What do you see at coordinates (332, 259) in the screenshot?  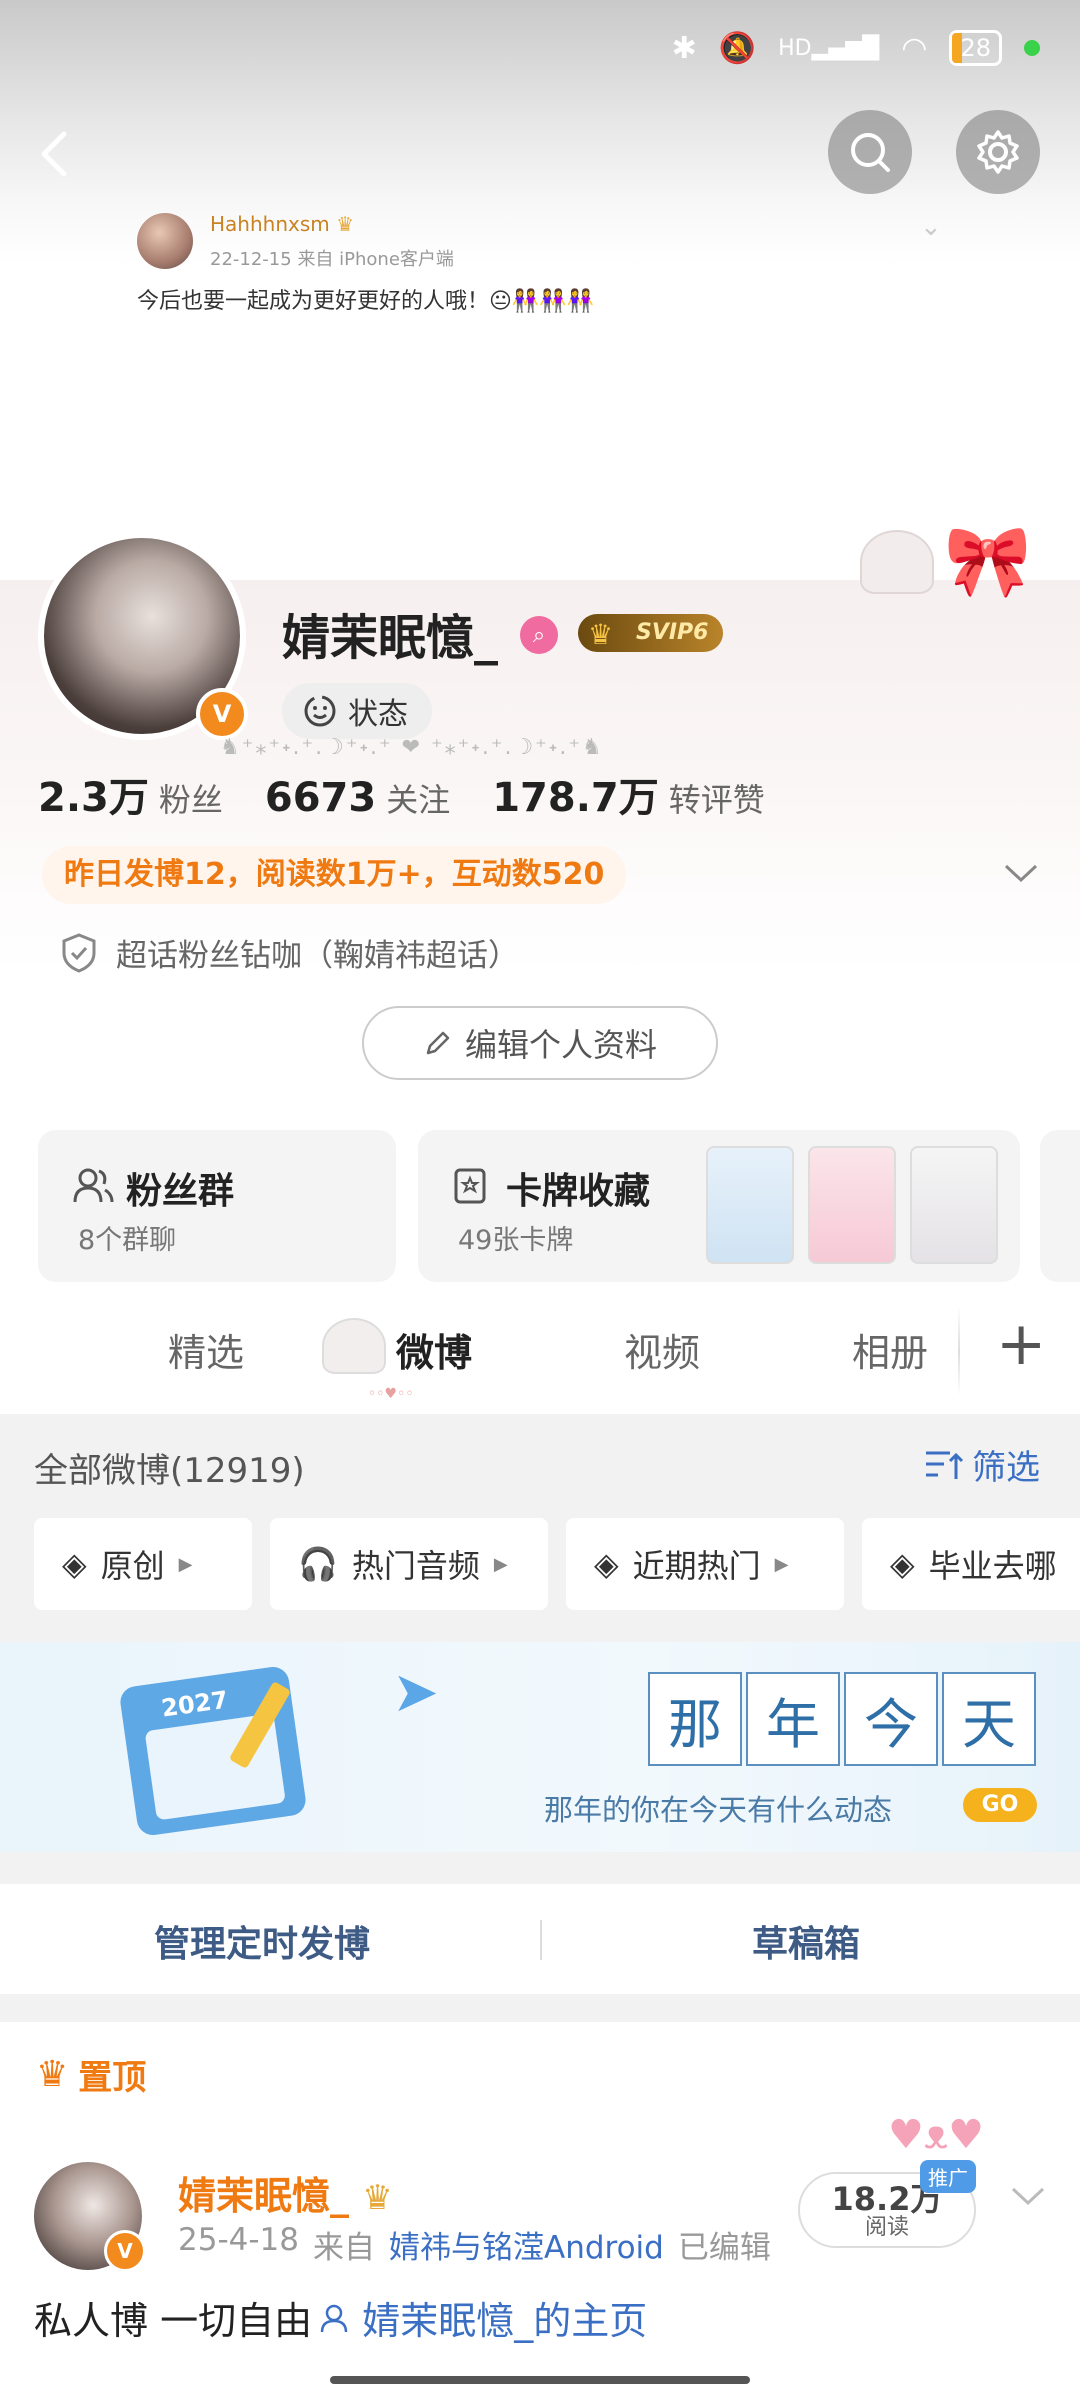 I see `cover-post-meta: 22-12-15 来自 iPhone客户端` at bounding box center [332, 259].